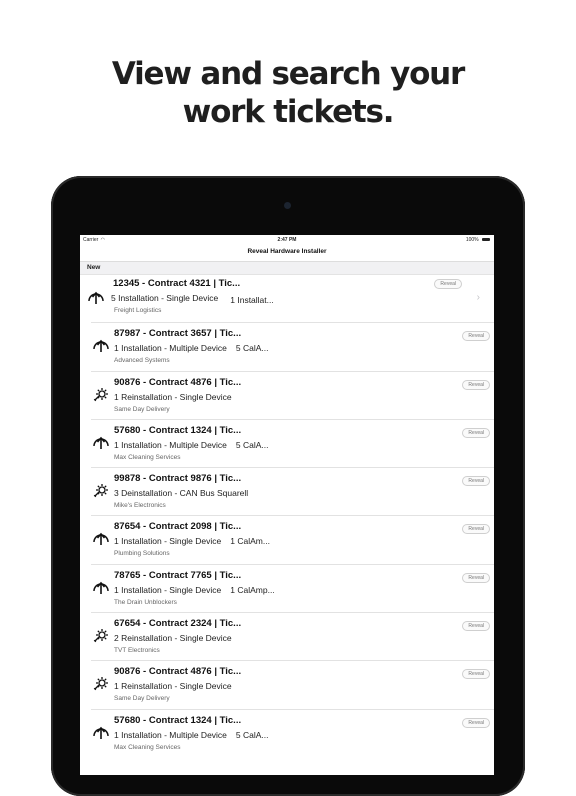 The height and width of the screenshot is (796, 576). Describe the element at coordinates (181, 493) in the screenshot. I see `ticket-service: 3 Deinstallation - CAN Bus Squarell` at that location.